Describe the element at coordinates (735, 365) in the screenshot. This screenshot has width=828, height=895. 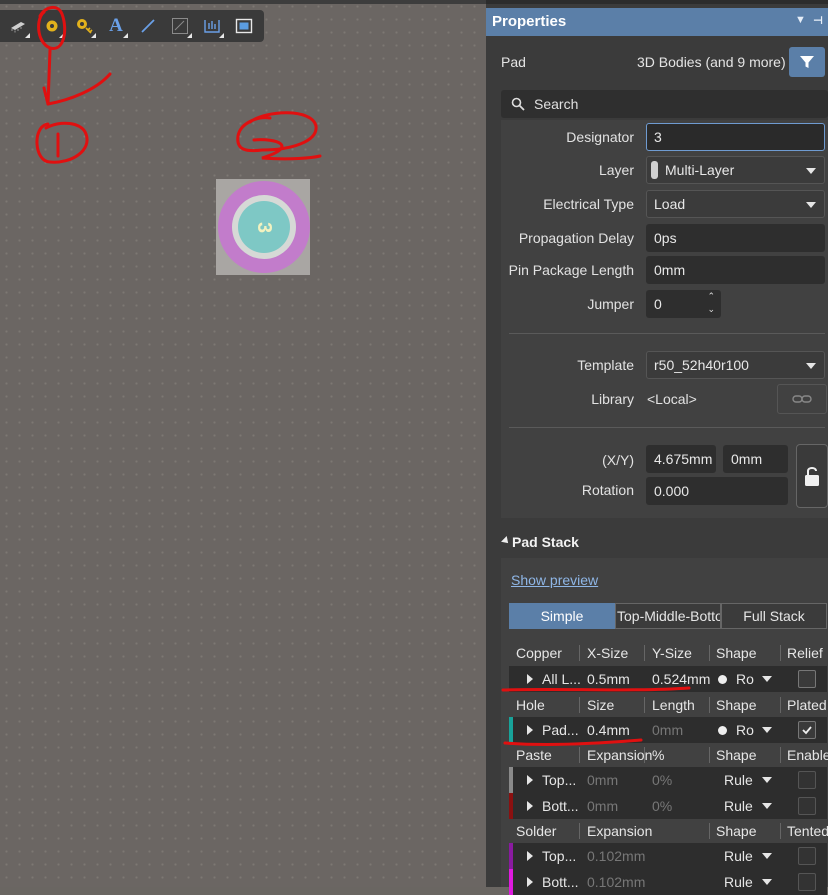
I see `template-dropdown: r50_52h40r100` at that location.